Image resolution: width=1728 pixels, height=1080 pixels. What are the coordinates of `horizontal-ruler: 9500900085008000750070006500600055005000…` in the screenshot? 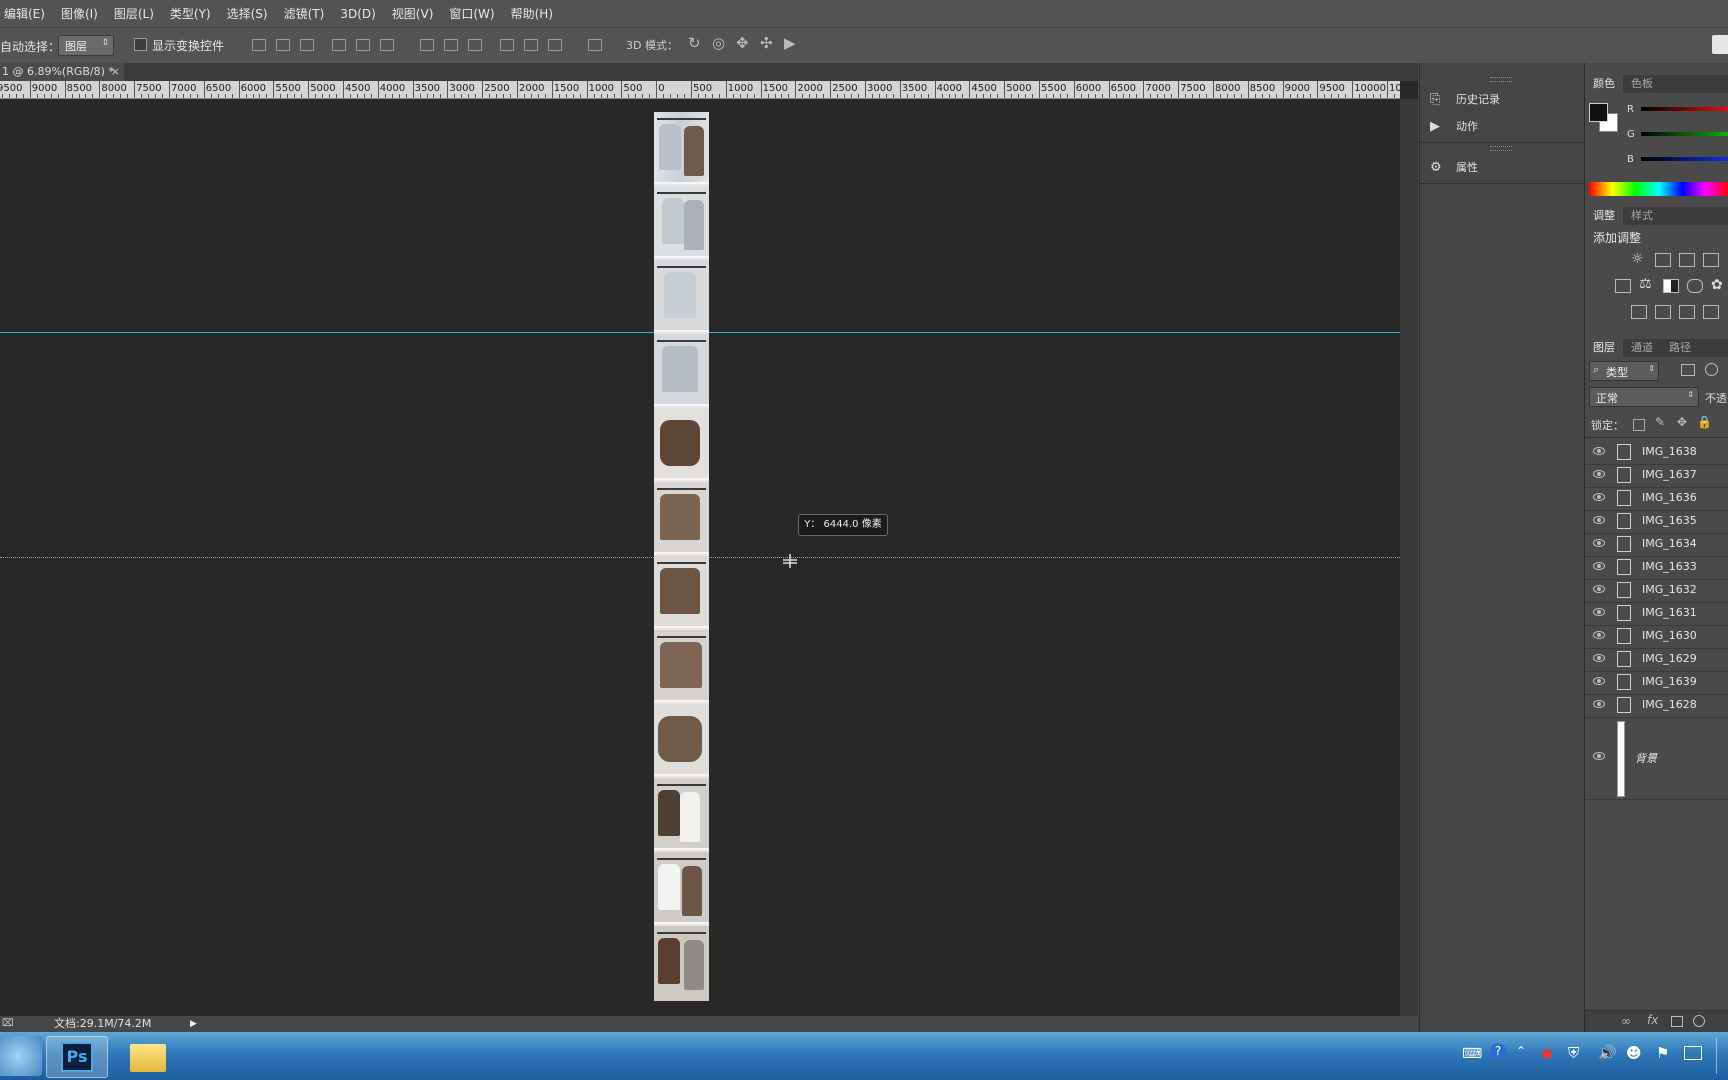 It's located at (700, 90).